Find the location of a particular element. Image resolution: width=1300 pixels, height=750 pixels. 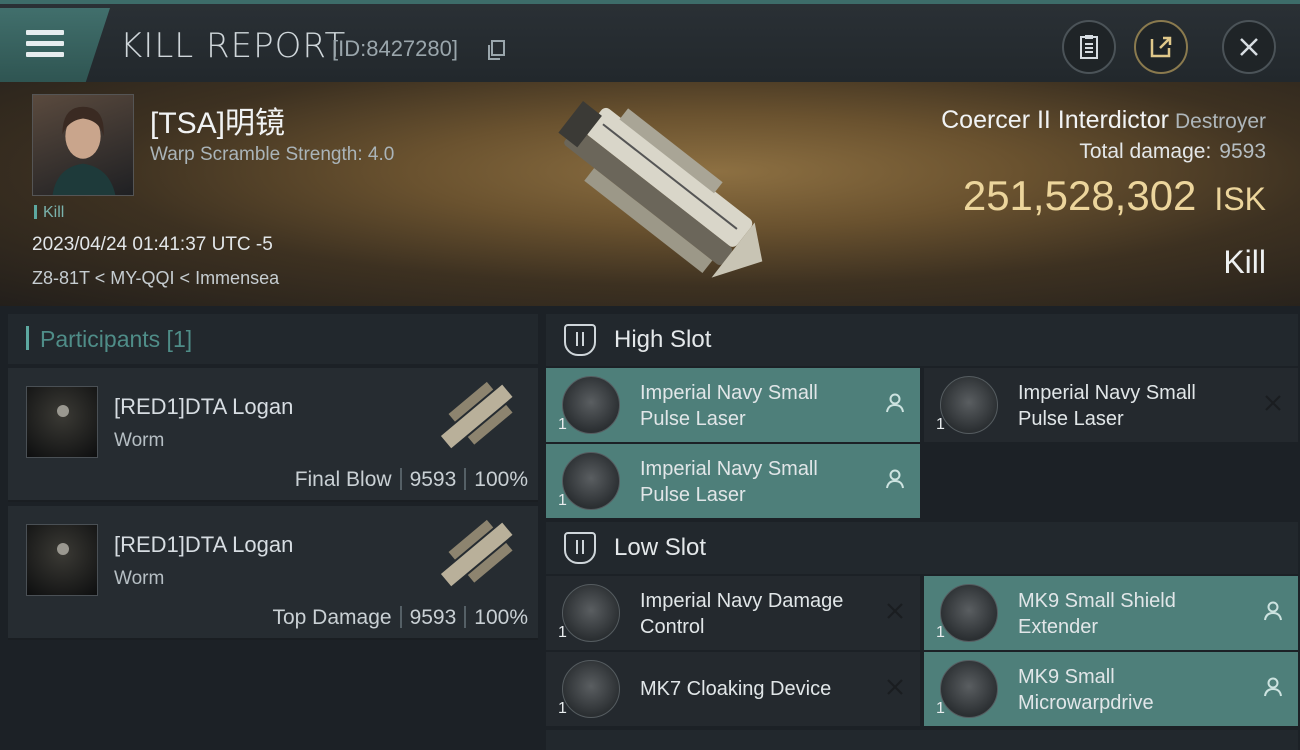

module-name: MK9 Small Microwarpdrive is located at coordinates (1086, 690).